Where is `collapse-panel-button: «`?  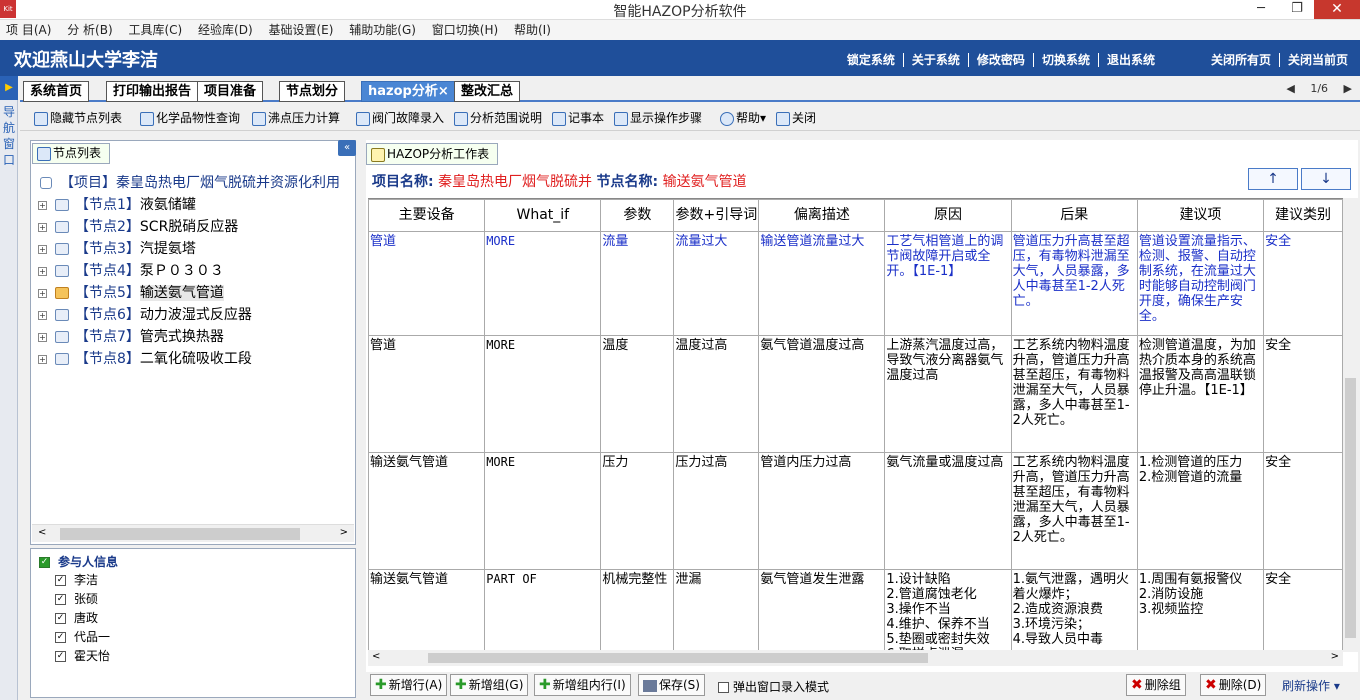 collapse-panel-button: « is located at coordinates (347, 148).